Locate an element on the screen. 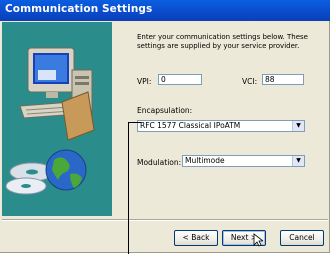 The height and width of the screenshot is (254, 331). annotation-line-vertical is located at coordinates (128, 188).